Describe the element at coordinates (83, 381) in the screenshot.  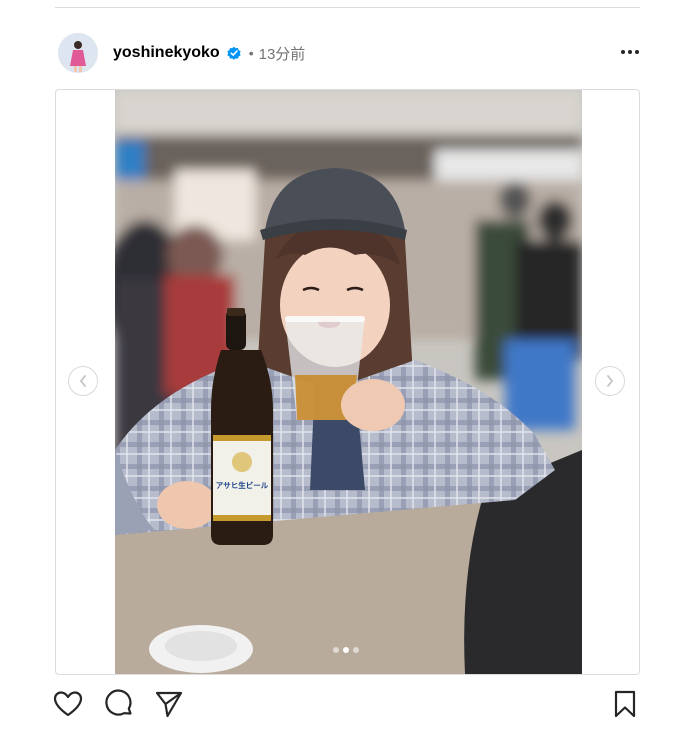
I see `chevron-left-icon` at that location.